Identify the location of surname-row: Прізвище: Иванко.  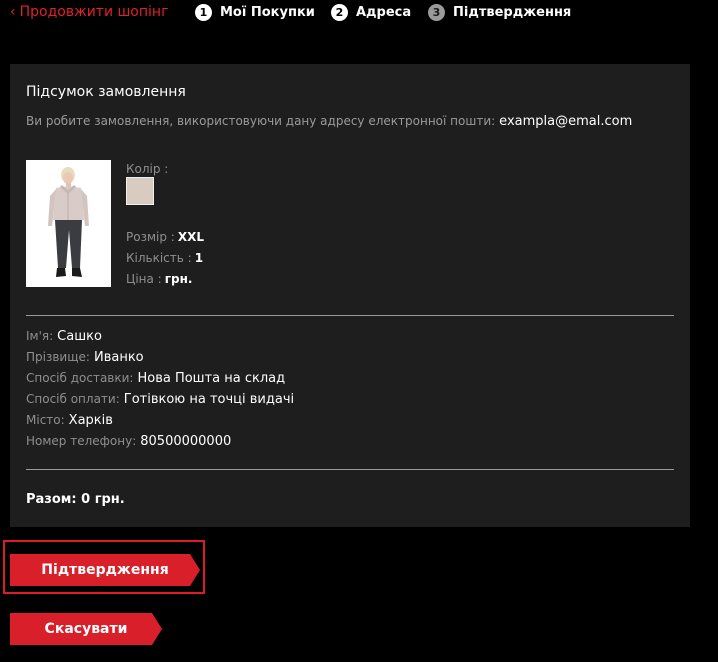
(85, 357).